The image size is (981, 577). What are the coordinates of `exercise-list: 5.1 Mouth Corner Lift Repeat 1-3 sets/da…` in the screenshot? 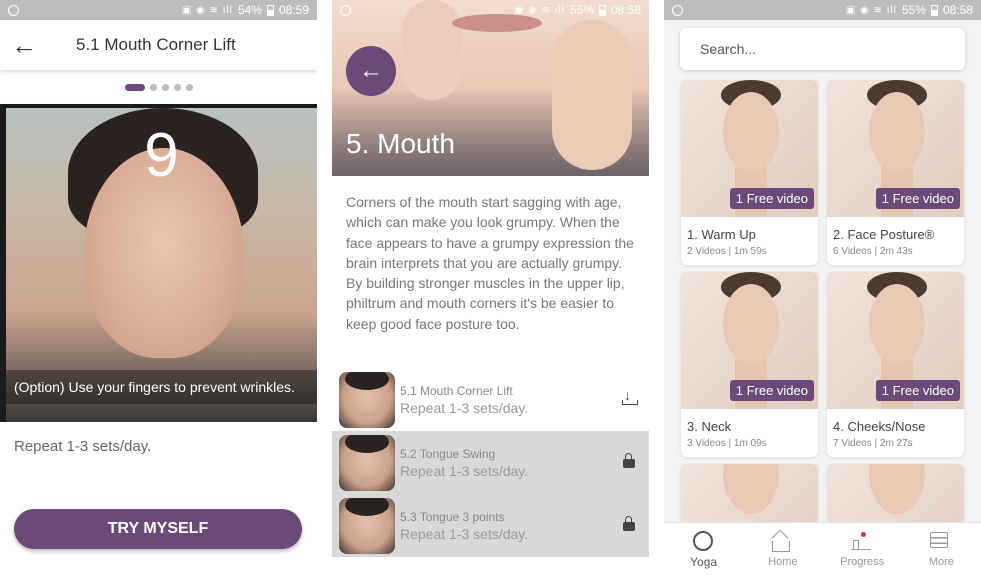 It's located at (490, 462).